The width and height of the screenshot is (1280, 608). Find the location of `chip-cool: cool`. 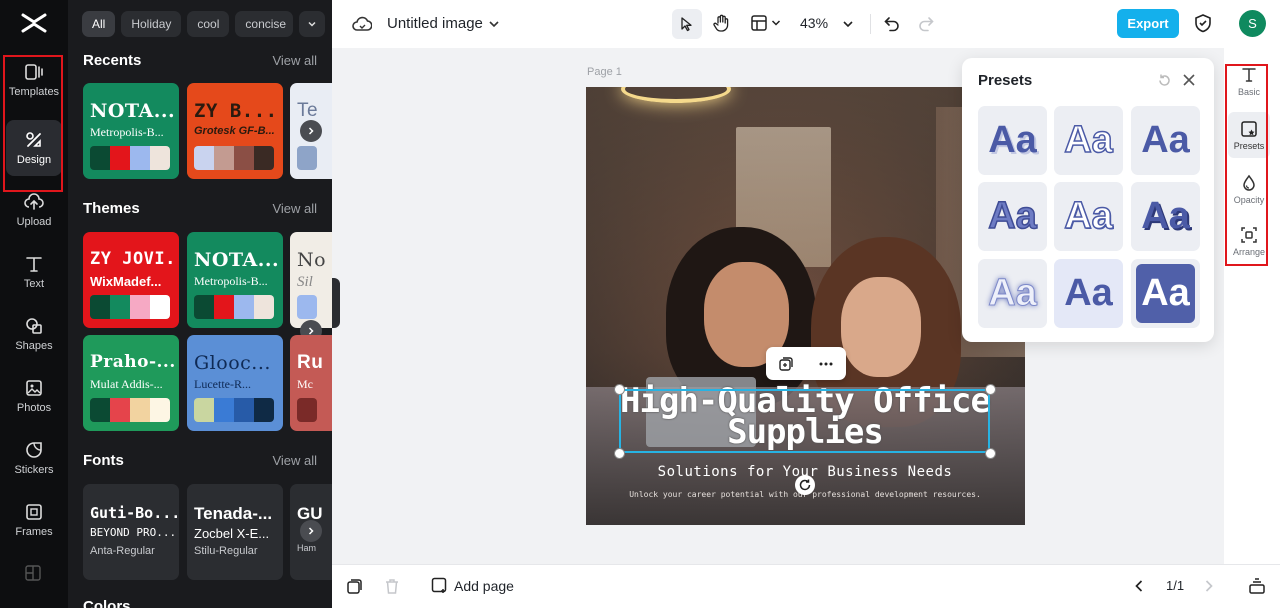

chip-cool: cool is located at coordinates (208, 24).